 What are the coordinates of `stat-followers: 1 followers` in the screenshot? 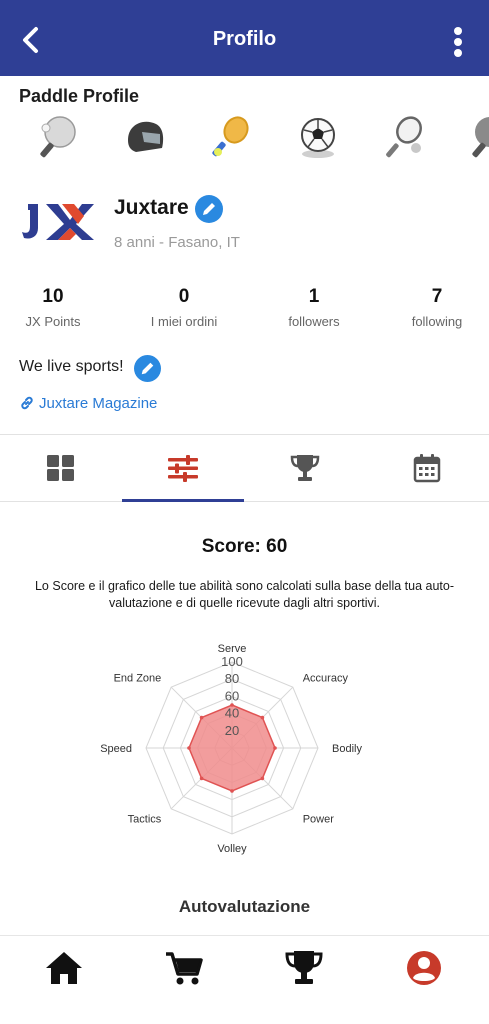 It's located at (314, 307).